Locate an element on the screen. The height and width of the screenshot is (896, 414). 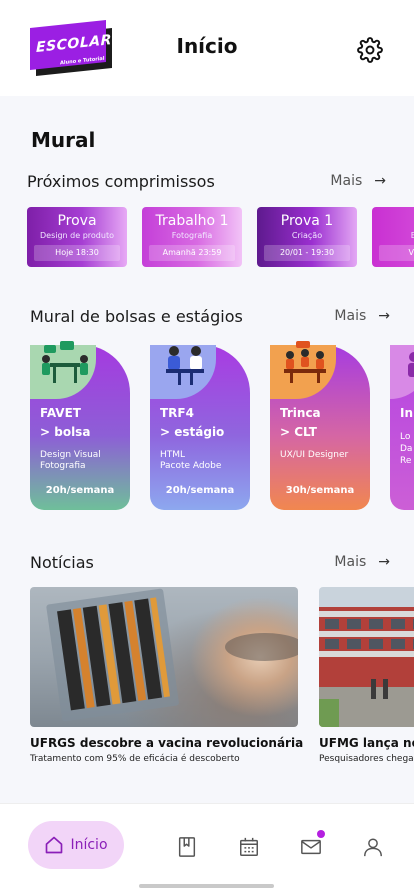
opportunities-header: Mural de bolsas e estágios Mais → is located at coordinates (207, 318).